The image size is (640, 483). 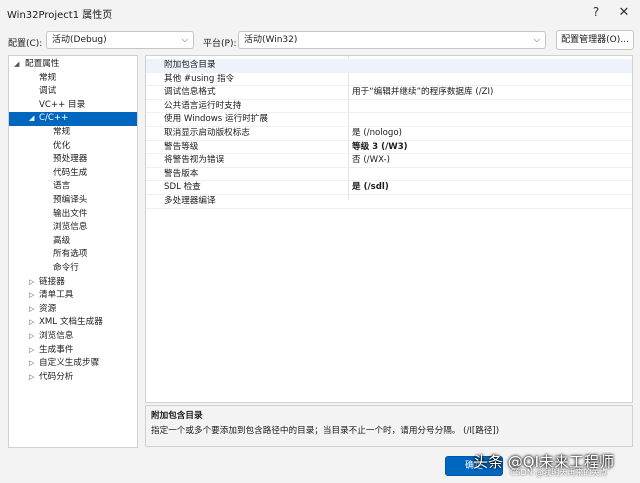 What do you see at coordinates (42, 64) in the screenshot?
I see `tree-item-label: 配置属性` at bounding box center [42, 64].